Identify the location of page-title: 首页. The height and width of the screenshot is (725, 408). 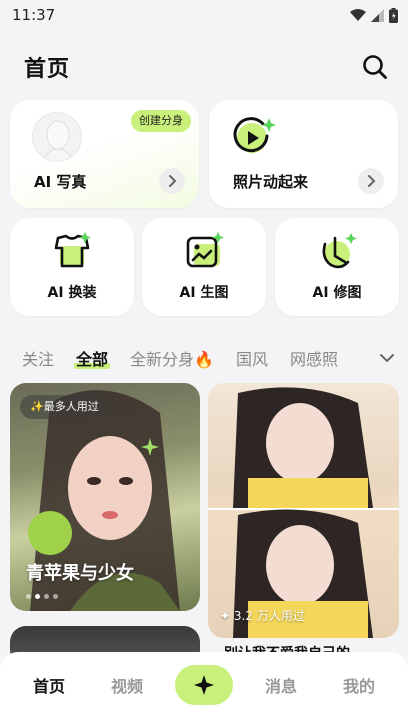
(47, 69).